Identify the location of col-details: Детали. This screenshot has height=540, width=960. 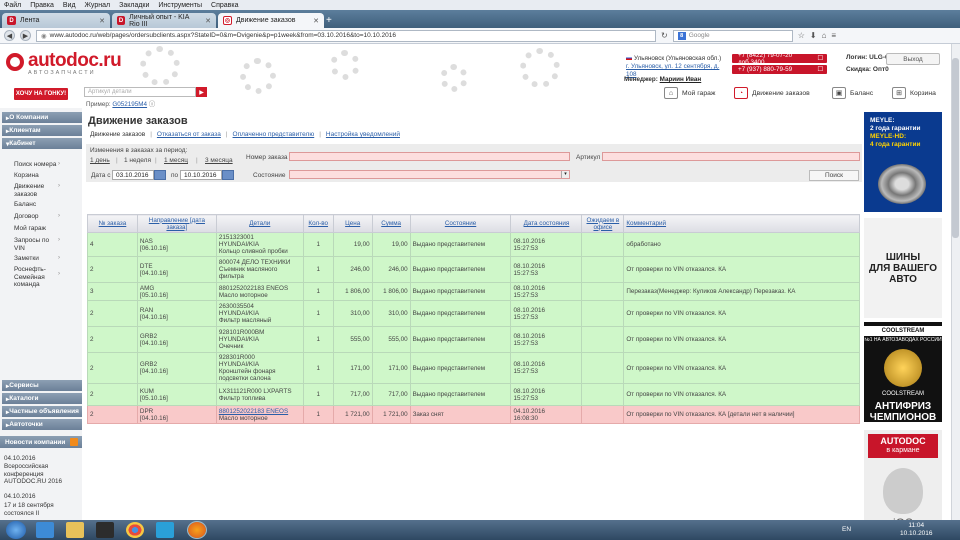
(259, 223).